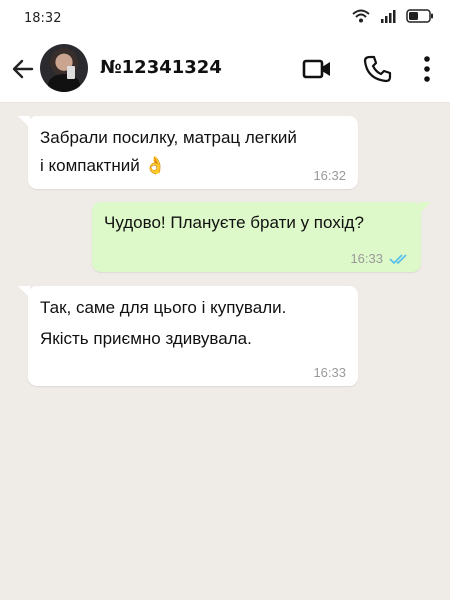  I want to click on signal-icon, so click(388, 16).